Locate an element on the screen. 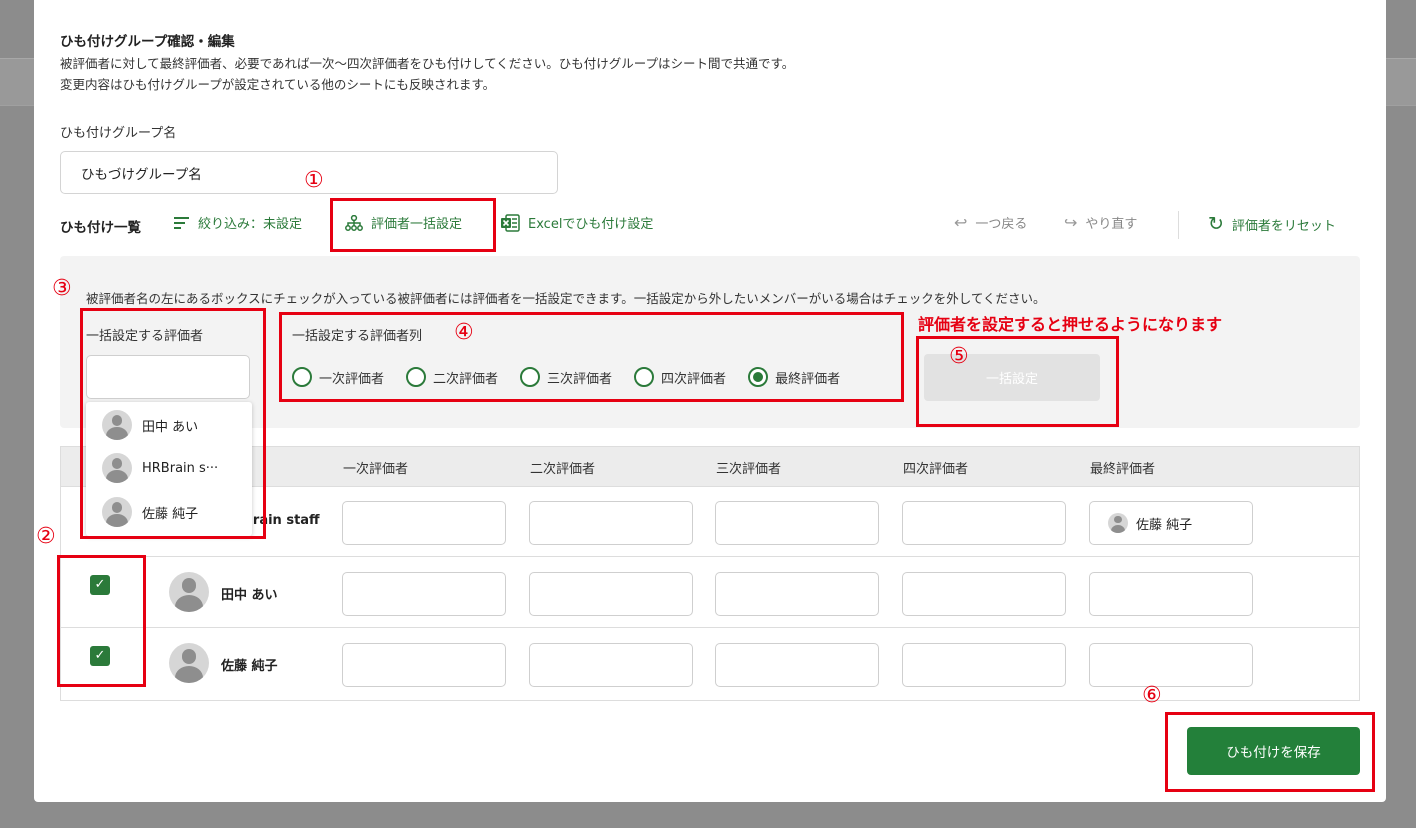  annotation-number-6: ⑥ is located at coordinates (1152, 695).